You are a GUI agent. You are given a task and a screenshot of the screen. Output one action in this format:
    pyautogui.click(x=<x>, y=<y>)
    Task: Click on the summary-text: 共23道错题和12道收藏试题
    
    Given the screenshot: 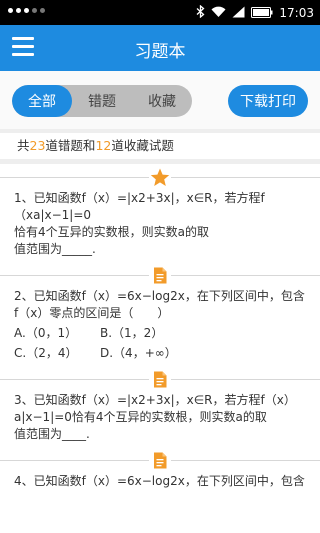 What is the action you would take?
    pyautogui.click(x=160, y=146)
    